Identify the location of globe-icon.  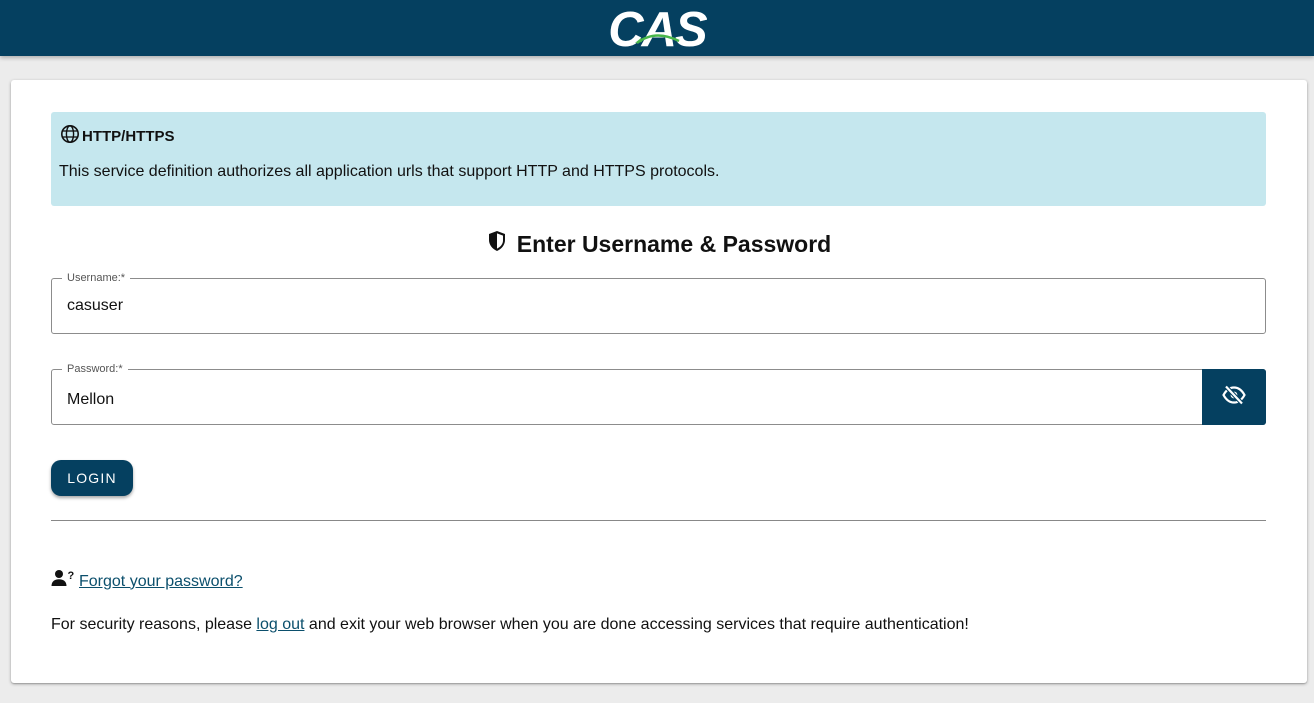
(71, 136).